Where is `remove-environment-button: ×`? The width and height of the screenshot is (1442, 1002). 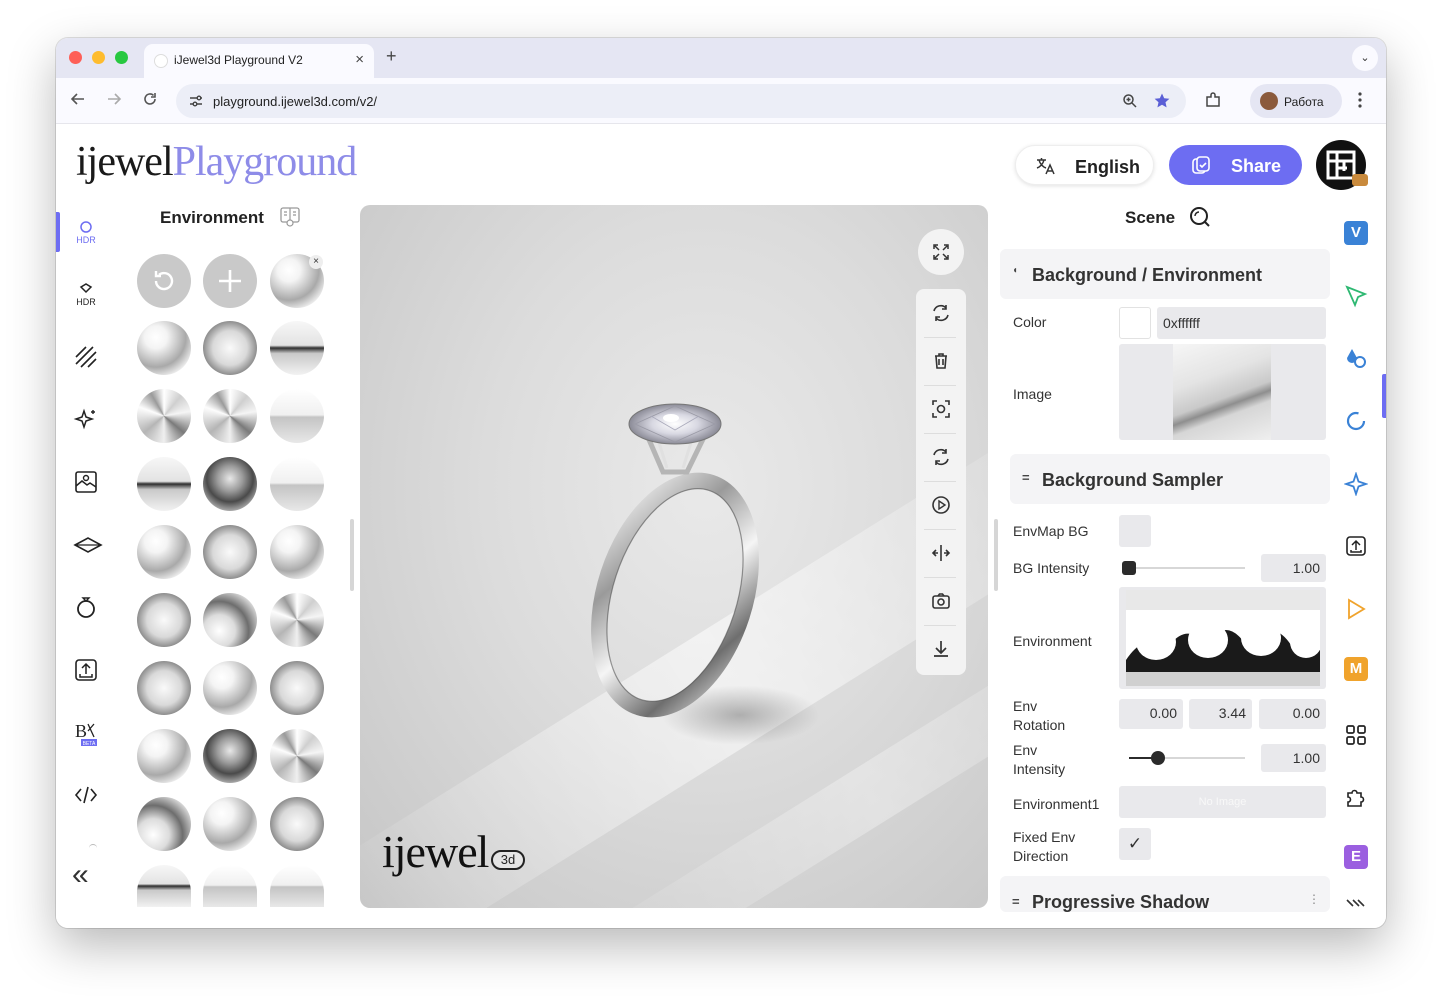 remove-environment-button: × is located at coordinates (316, 262).